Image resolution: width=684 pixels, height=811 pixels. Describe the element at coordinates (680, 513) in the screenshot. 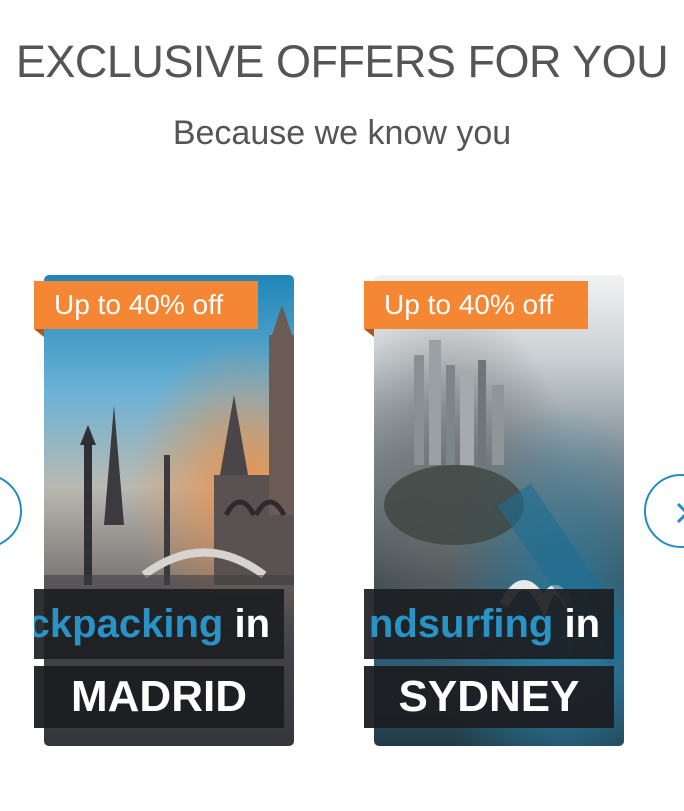

I see `chevron-right-icon` at that location.